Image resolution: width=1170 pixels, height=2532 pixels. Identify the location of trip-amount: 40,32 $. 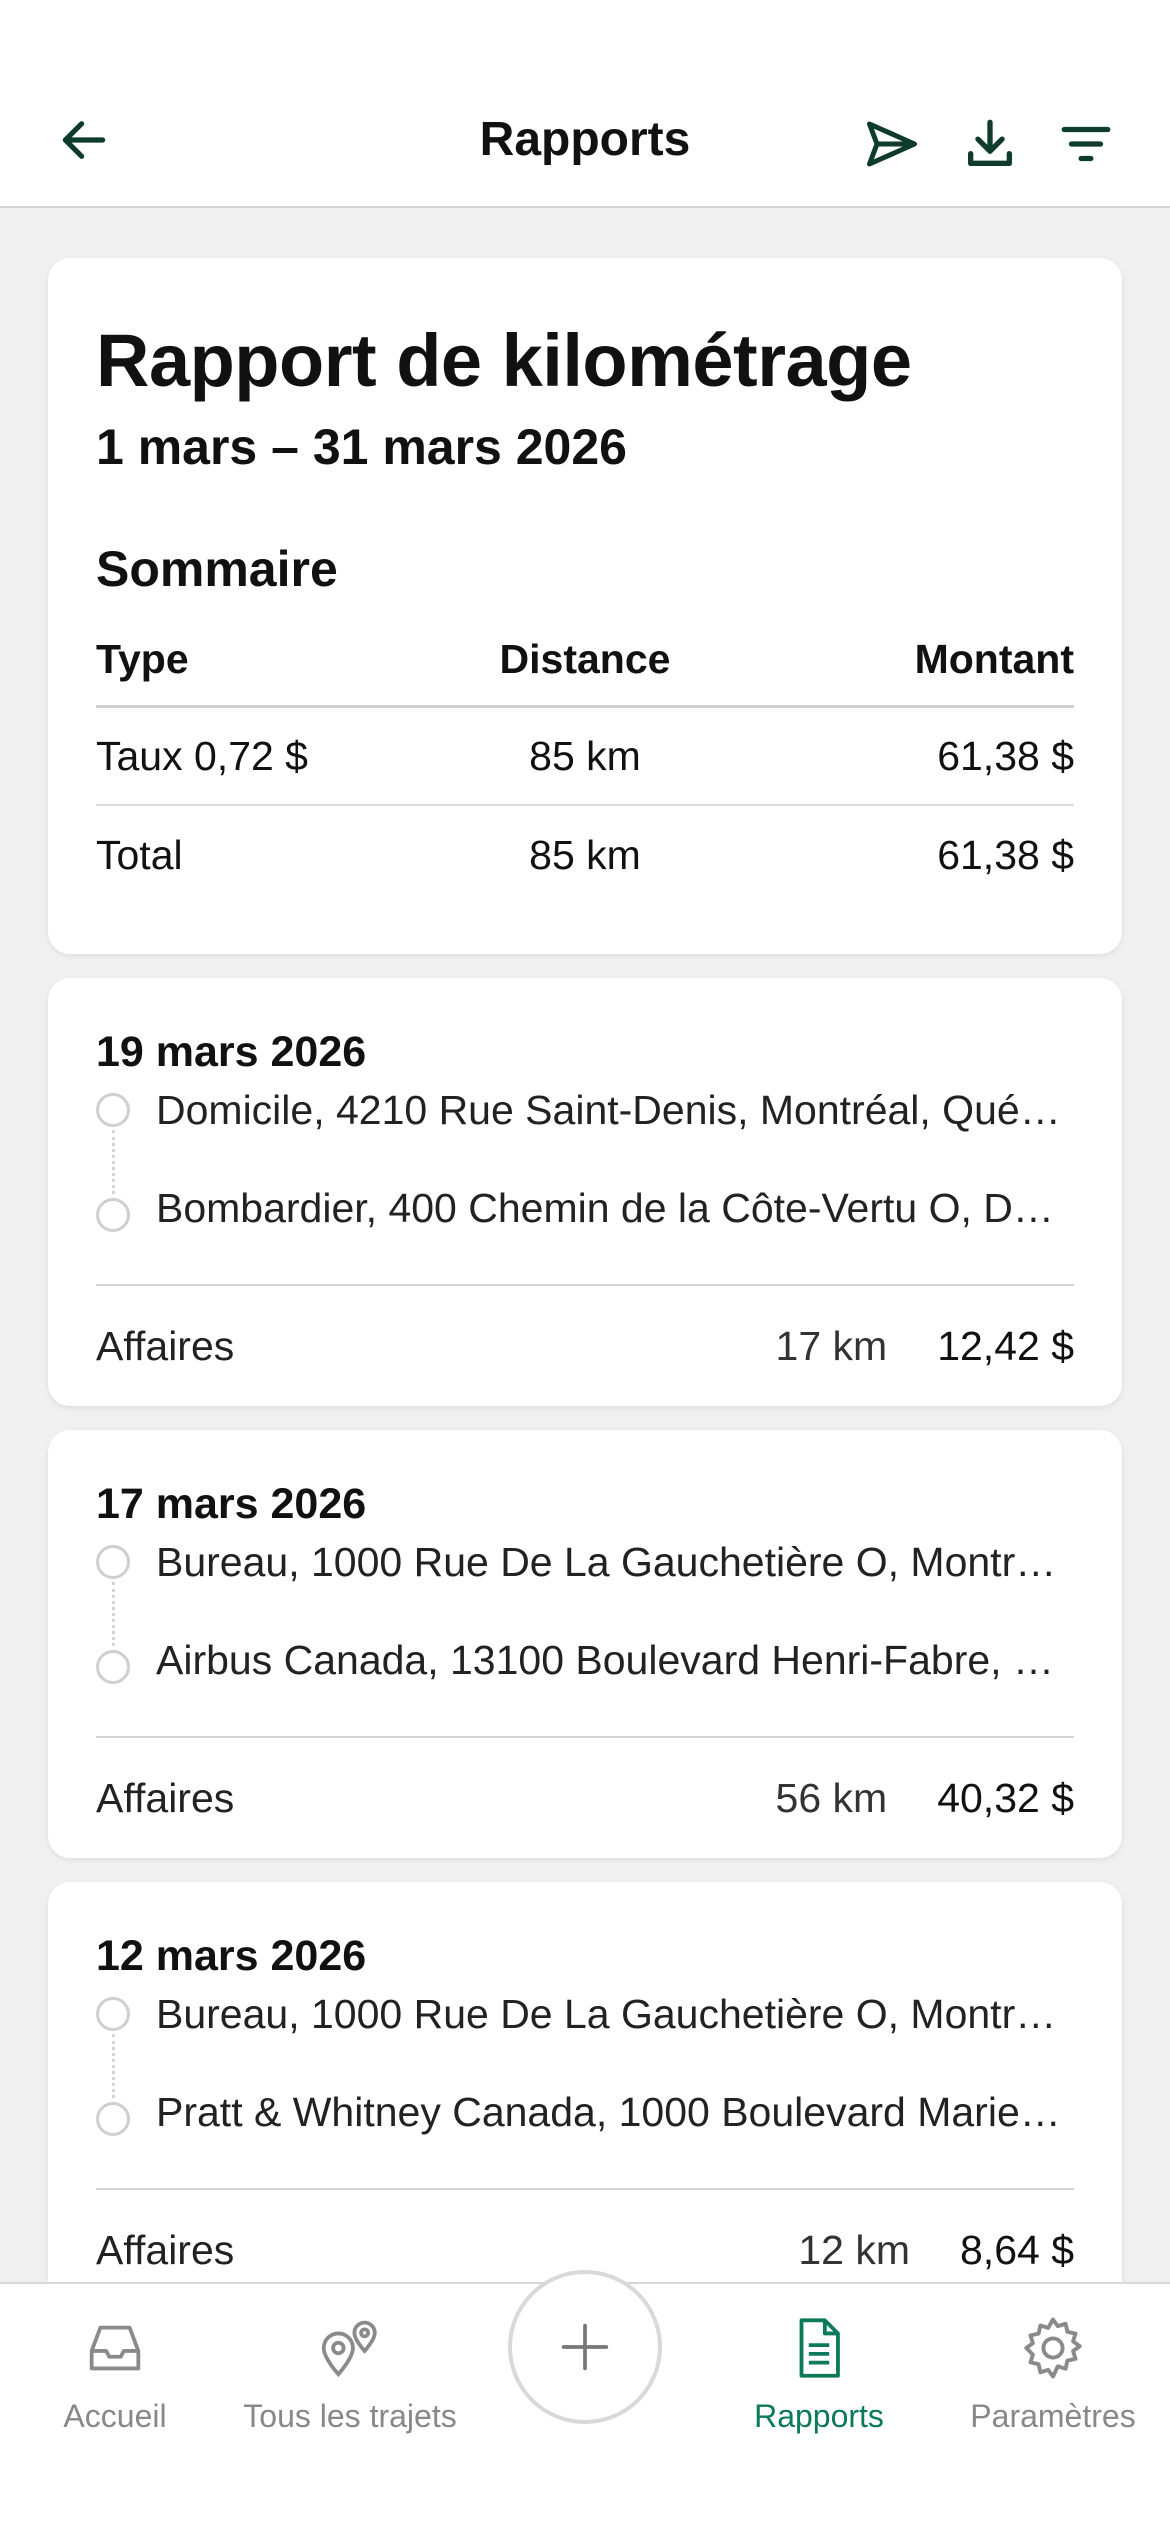
(1005, 1797).